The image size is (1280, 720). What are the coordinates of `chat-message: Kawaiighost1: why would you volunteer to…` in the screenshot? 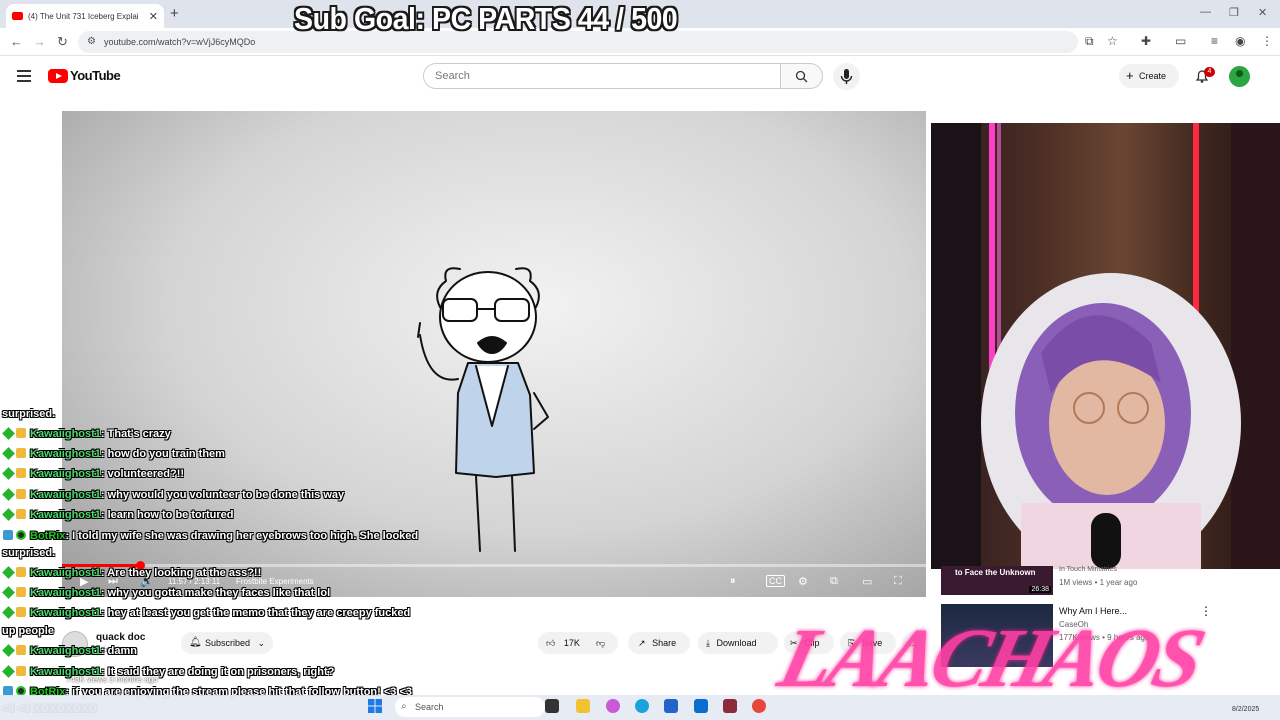 It's located at (173, 495).